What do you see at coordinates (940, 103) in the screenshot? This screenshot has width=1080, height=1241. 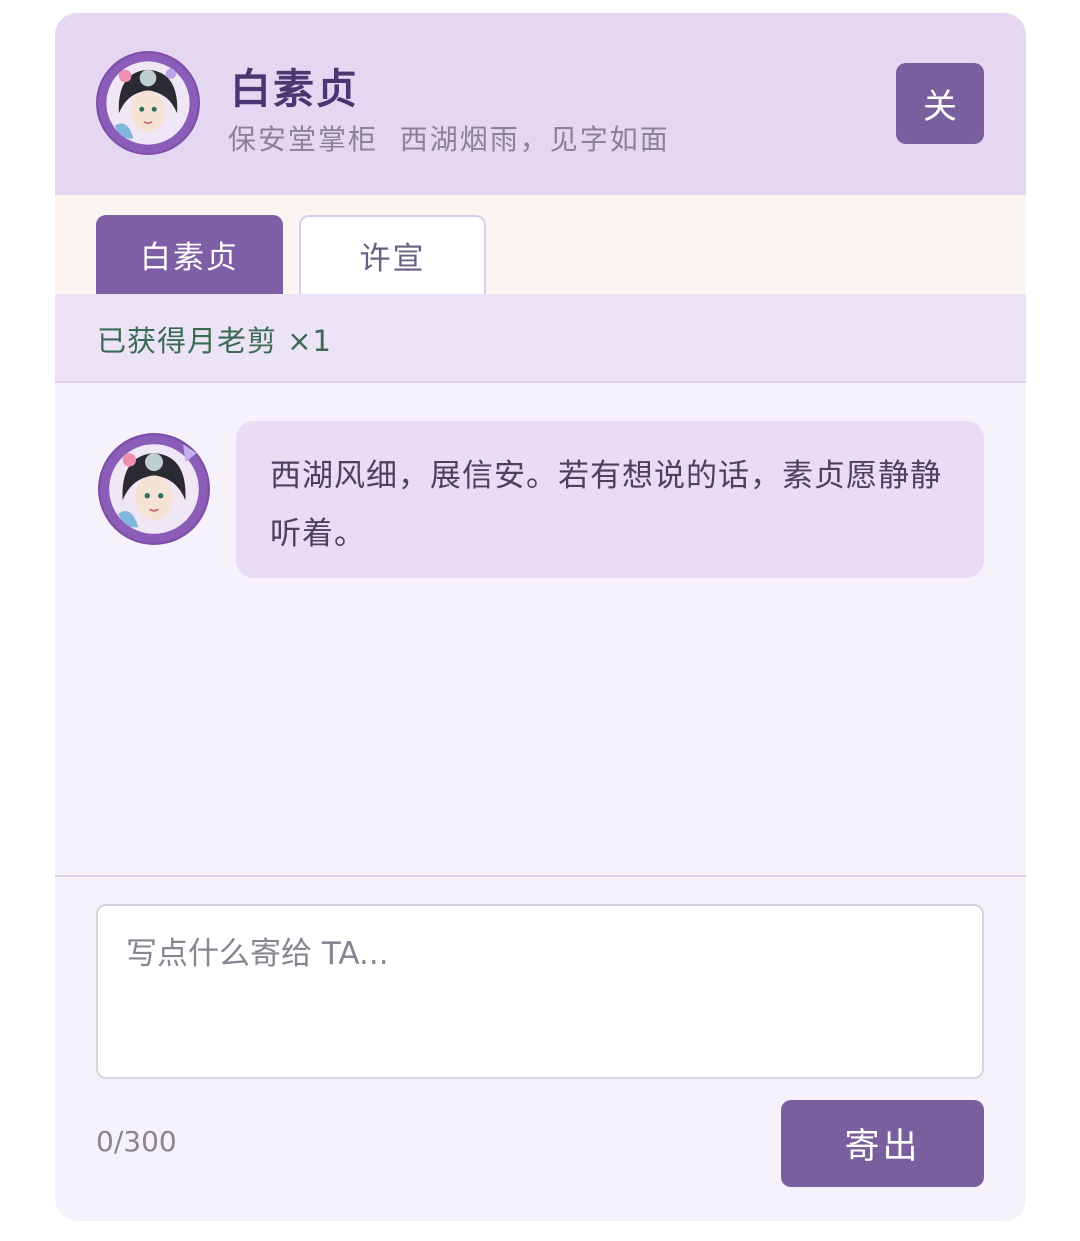 I see `close-button: 关` at bounding box center [940, 103].